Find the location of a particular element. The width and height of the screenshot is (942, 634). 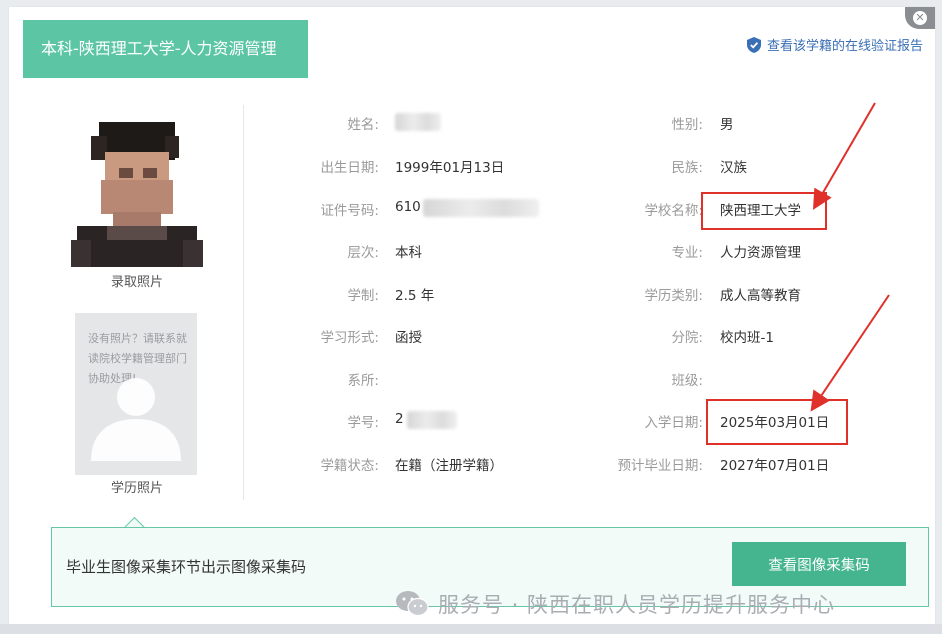

field-label: 分院: is located at coordinates (687, 338).